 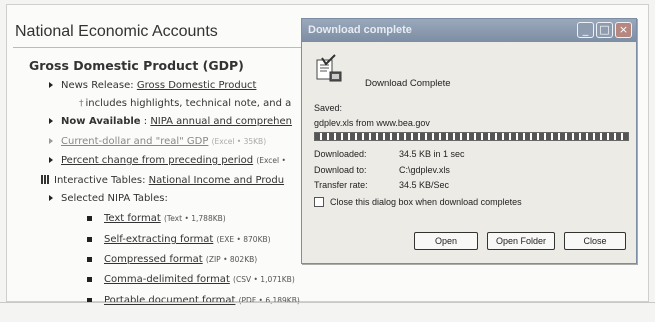 I want to click on progress-fill, so click(x=471, y=136).